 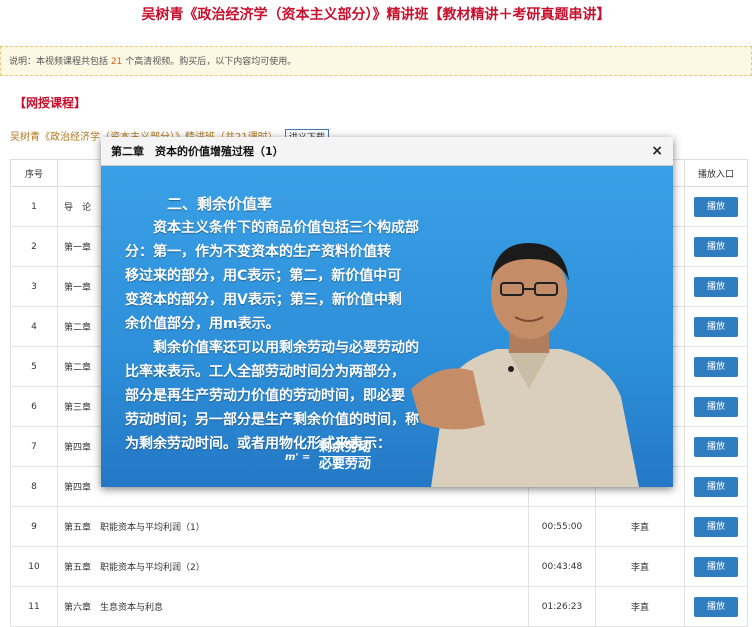 What do you see at coordinates (657, 151) in the screenshot?
I see `close-icon: ×` at bounding box center [657, 151].